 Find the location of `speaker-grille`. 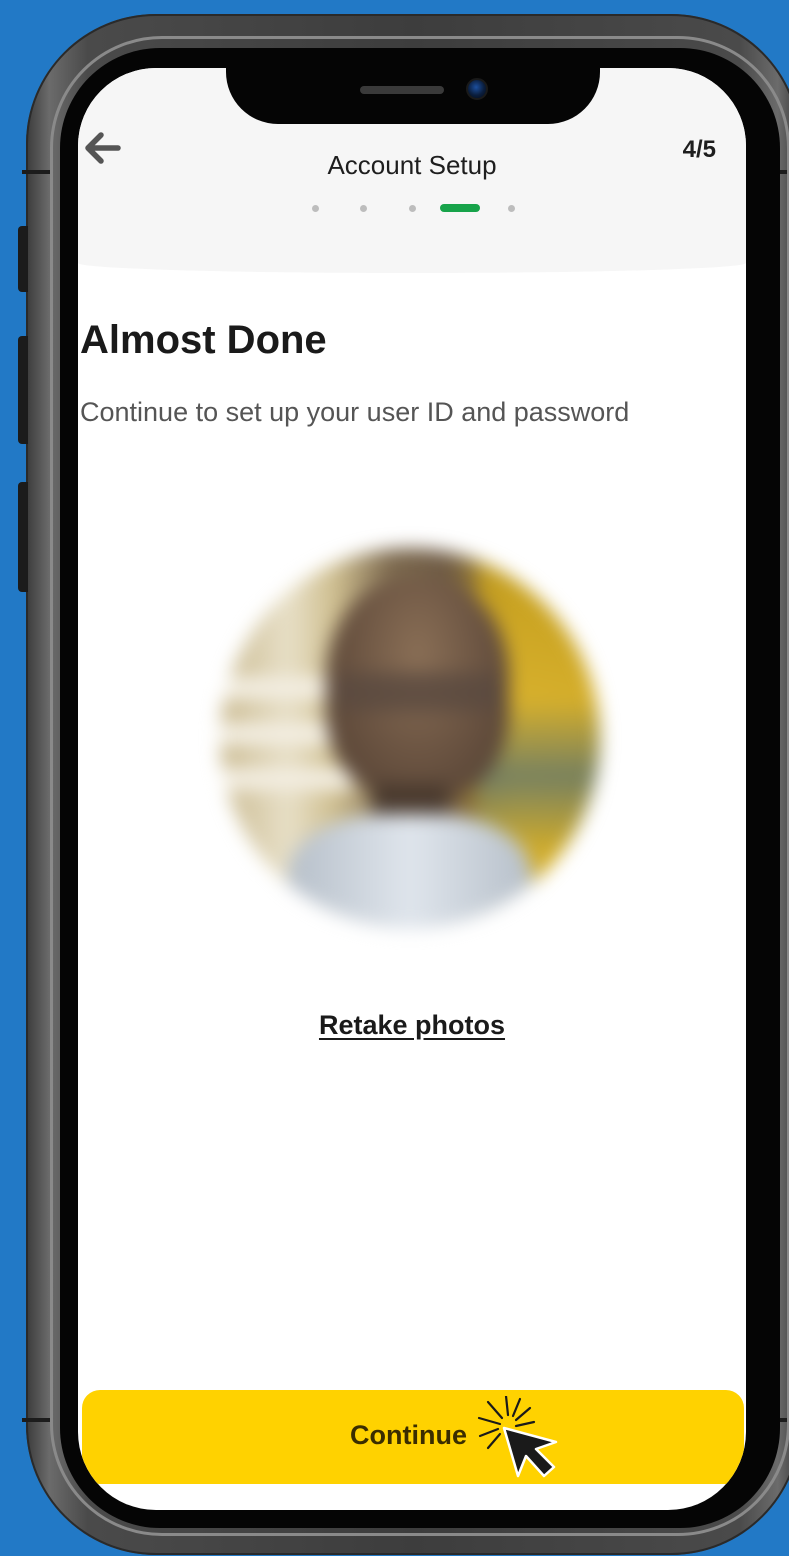

speaker-grille is located at coordinates (402, 90).